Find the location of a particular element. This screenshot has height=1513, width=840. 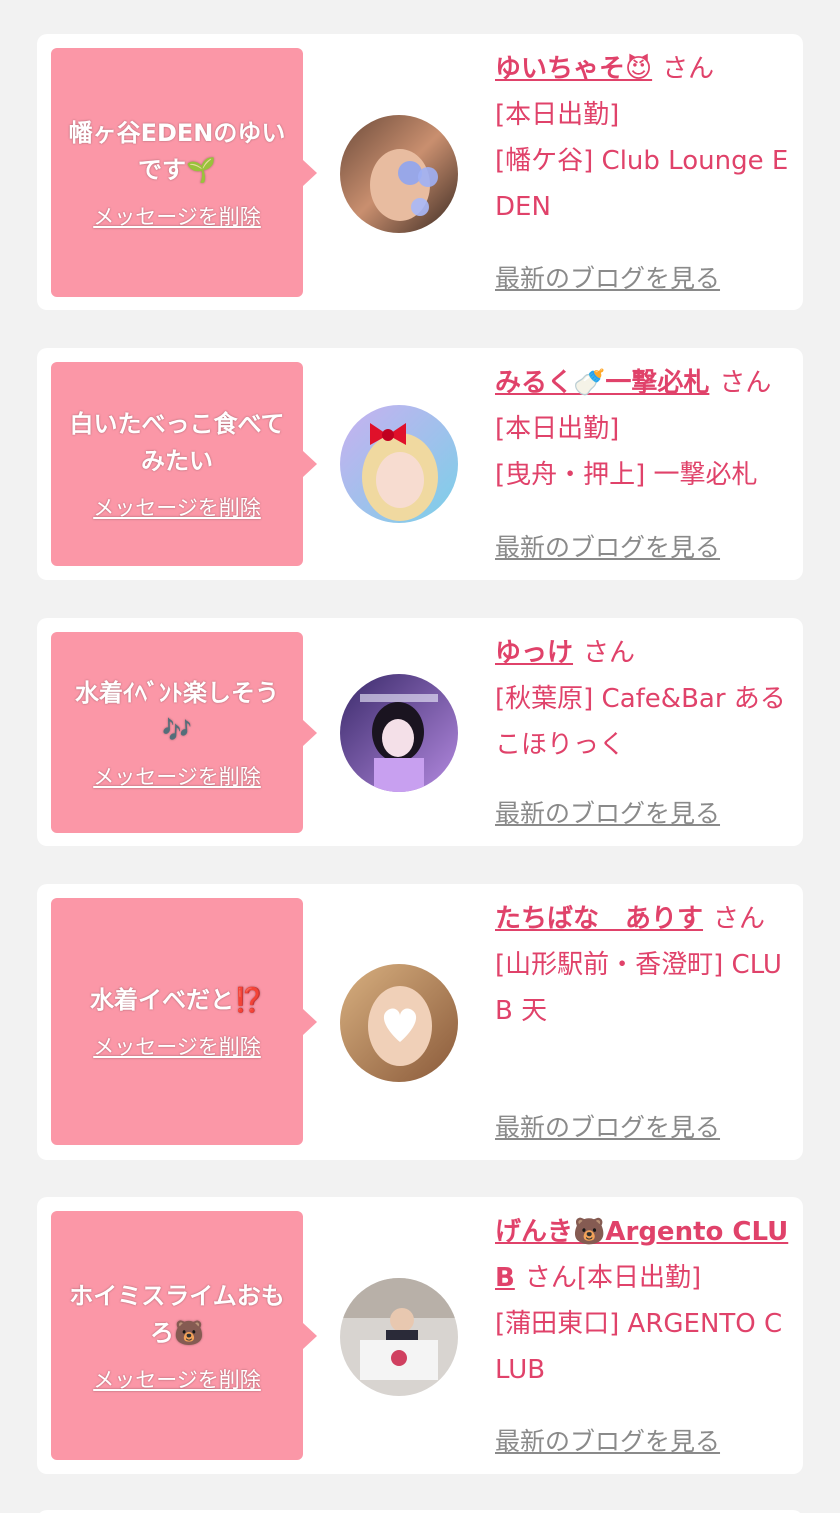

message-bubble: ホイミスライムおもろ🐻 メッセージを削除 is located at coordinates (184, 1335).